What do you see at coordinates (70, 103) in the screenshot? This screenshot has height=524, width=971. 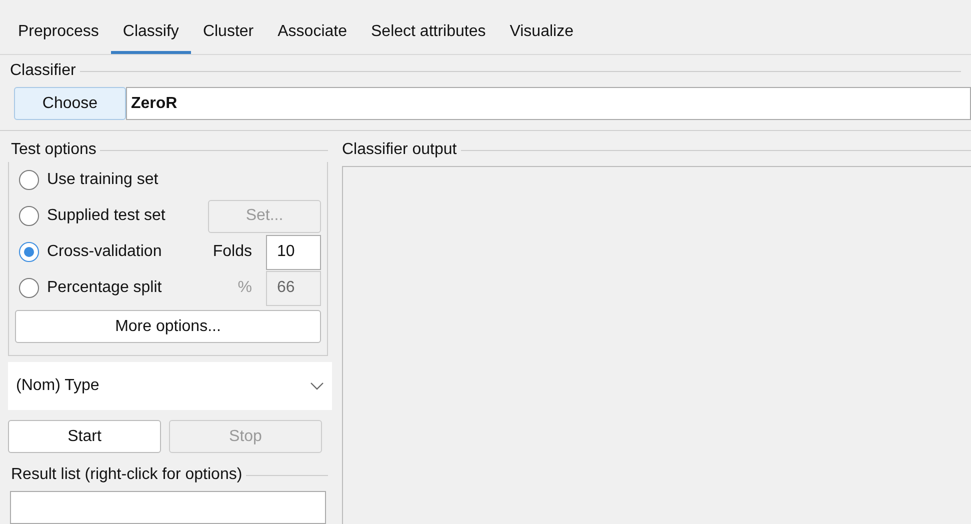 I see `choose-button: Choose` at bounding box center [70, 103].